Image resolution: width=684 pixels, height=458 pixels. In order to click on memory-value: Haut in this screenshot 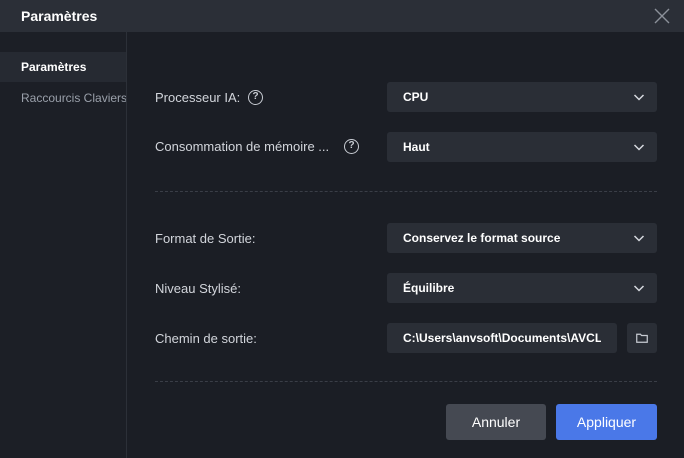, I will do `click(416, 147)`.